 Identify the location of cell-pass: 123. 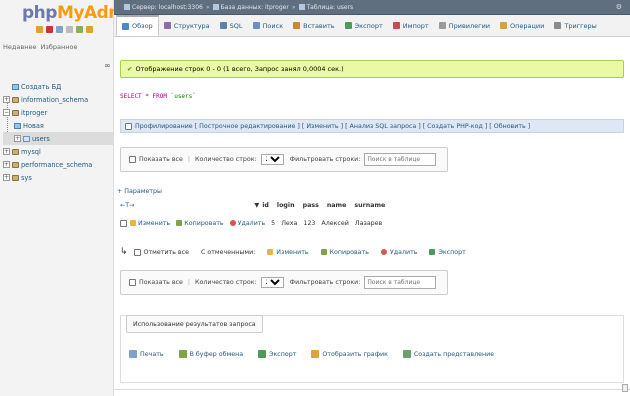
(309, 223).